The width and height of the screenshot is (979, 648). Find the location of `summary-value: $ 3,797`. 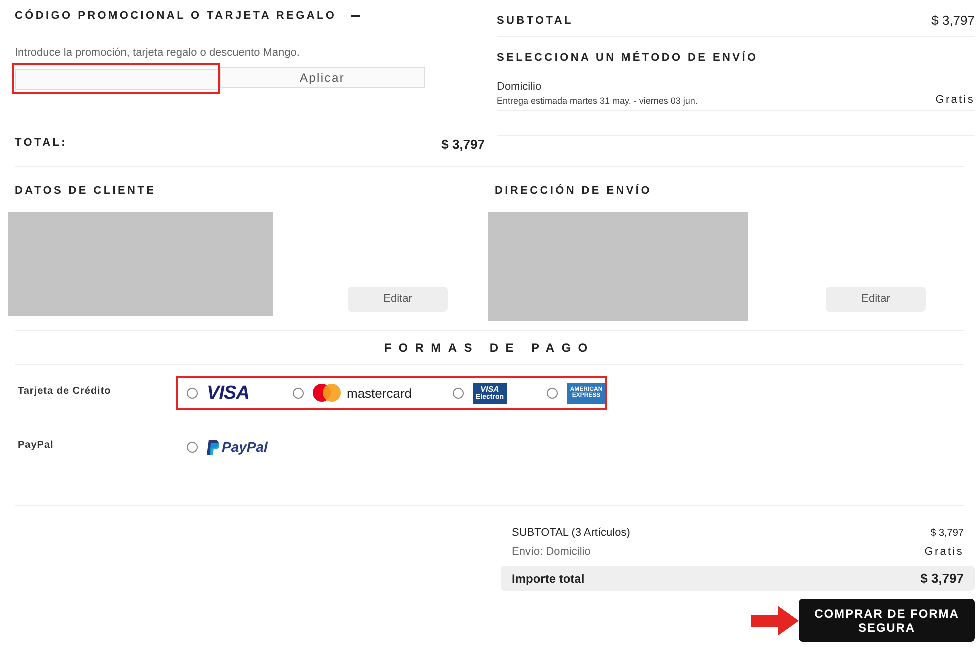

summary-value: $ 3,797 is located at coordinates (947, 534).